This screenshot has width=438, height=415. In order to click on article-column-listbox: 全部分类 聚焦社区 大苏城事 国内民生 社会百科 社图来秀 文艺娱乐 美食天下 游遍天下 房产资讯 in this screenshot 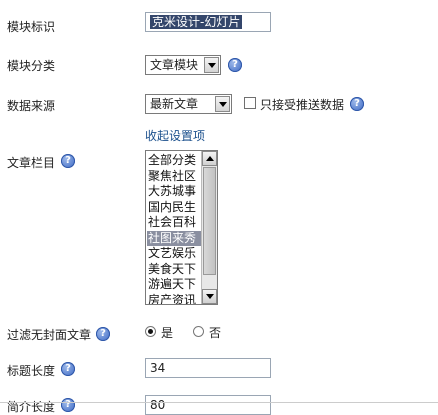, I will do `click(181, 227)`.